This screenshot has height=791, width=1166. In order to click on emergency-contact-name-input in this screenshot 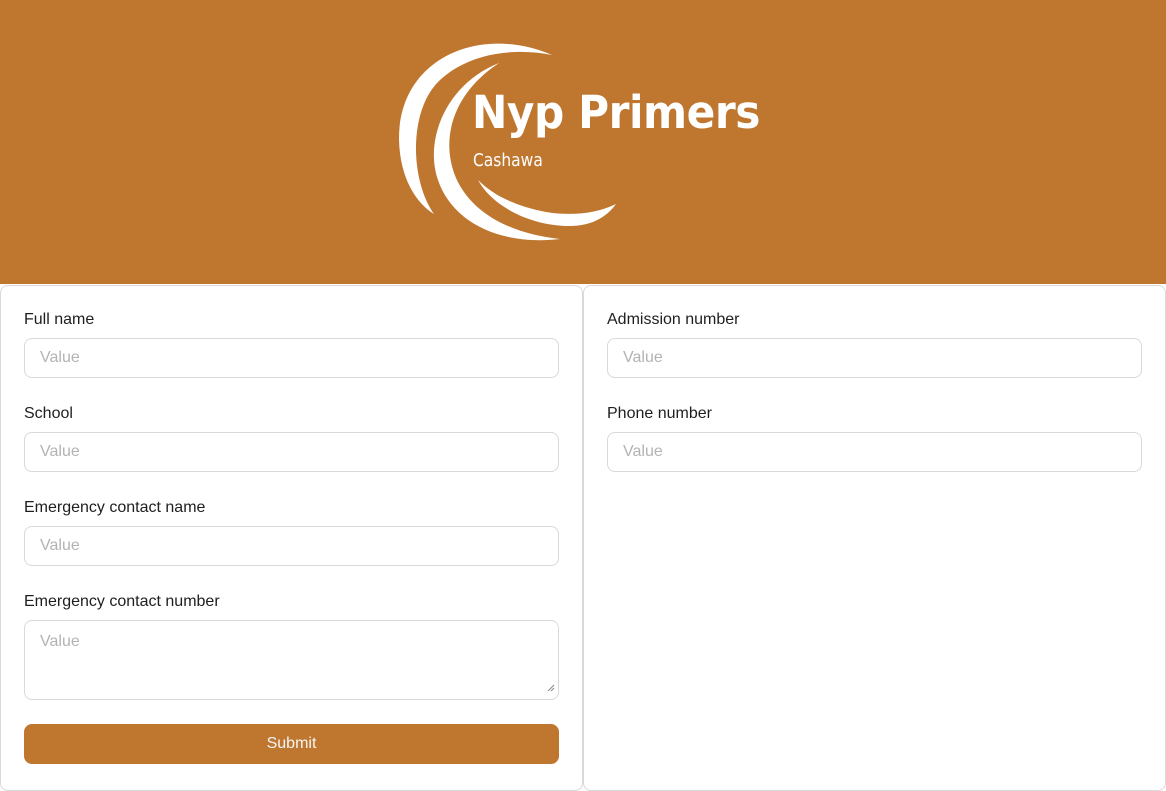, I will do `click(291, 546)`.